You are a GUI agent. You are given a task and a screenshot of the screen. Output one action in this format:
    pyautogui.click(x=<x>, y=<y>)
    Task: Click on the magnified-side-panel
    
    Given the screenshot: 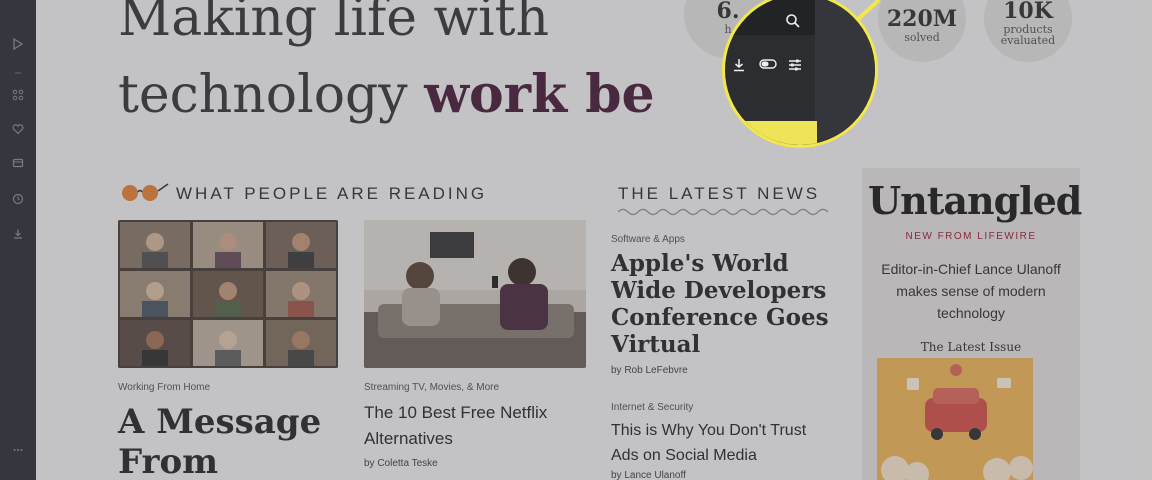 What is the action you would take?
    pyautogui.click(x=845, y=72)
    